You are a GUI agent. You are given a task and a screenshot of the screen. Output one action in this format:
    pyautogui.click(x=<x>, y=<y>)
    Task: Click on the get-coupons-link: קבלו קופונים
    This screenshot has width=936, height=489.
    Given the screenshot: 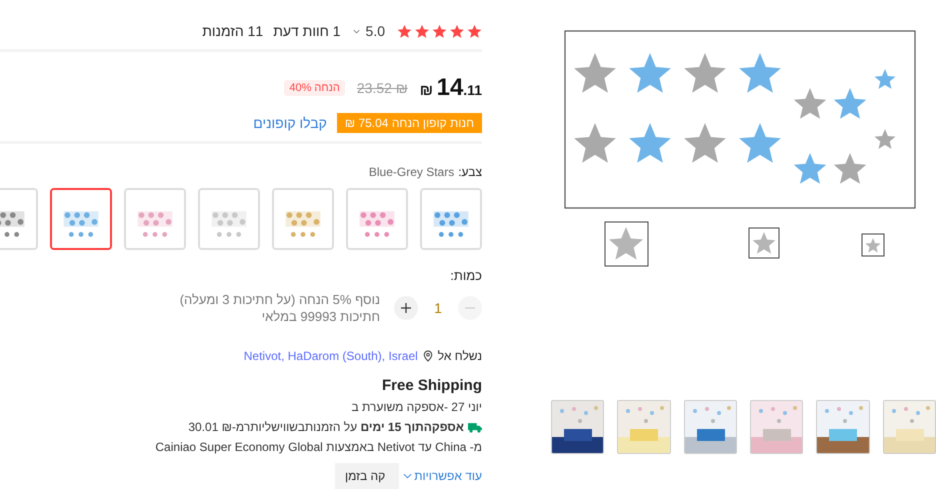 What is the action you would take?
    pyautogui.click(x=290, y=123)
    